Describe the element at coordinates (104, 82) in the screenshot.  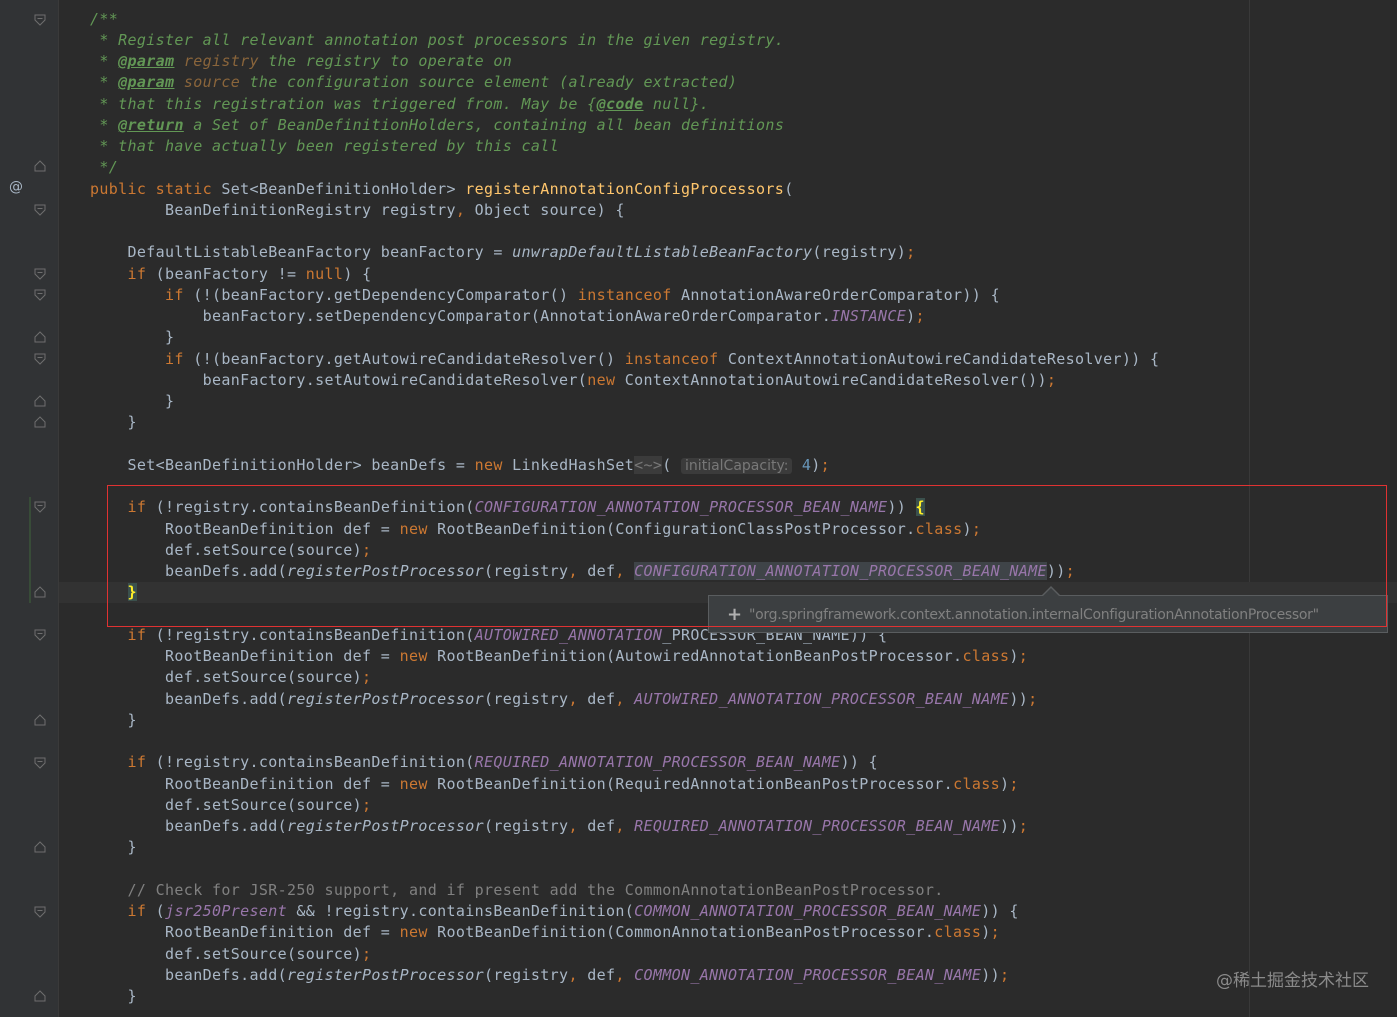
I see `doc-comment: *` at that location.